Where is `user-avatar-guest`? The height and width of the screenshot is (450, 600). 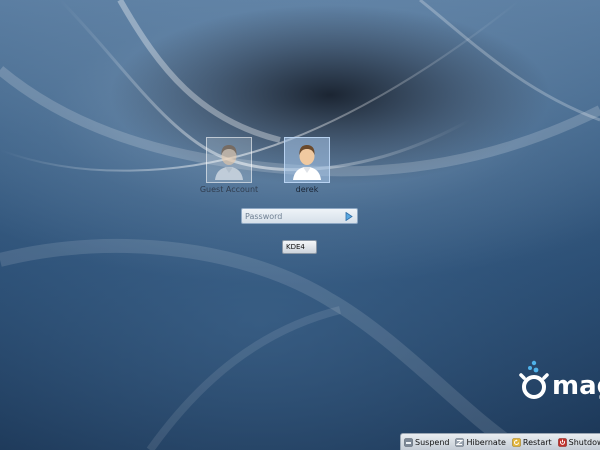 user-avatar-guest is located at coordinates (229, 160).